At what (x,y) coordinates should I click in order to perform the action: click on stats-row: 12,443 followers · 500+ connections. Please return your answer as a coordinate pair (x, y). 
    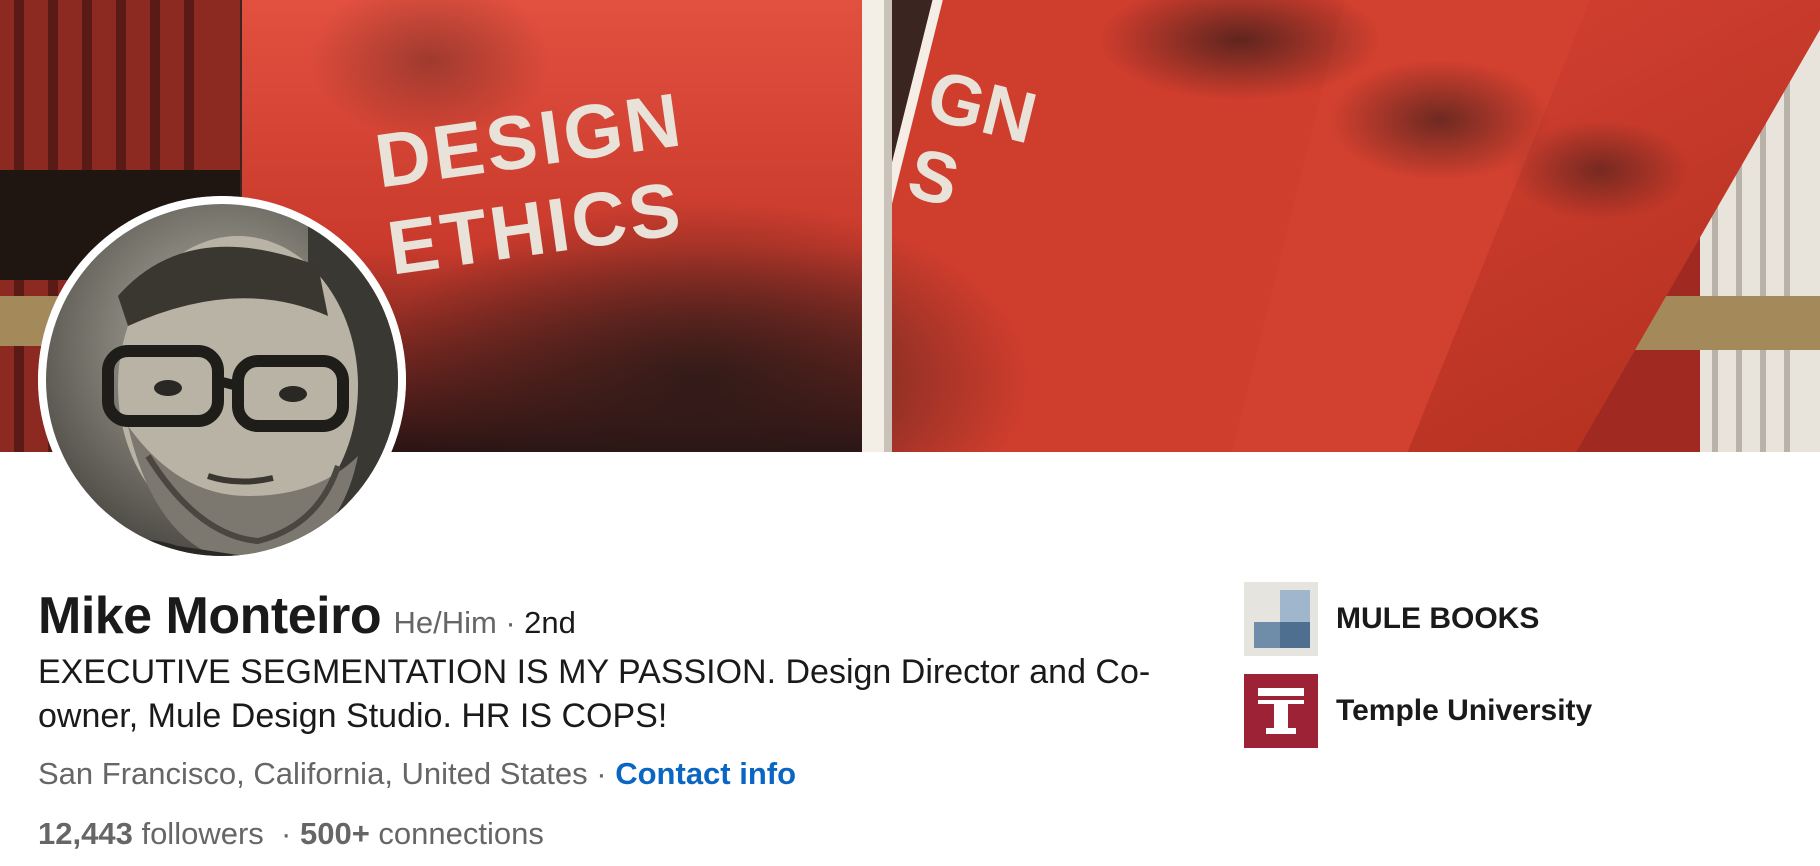
    Looking at the image, I should click on (291, 834).